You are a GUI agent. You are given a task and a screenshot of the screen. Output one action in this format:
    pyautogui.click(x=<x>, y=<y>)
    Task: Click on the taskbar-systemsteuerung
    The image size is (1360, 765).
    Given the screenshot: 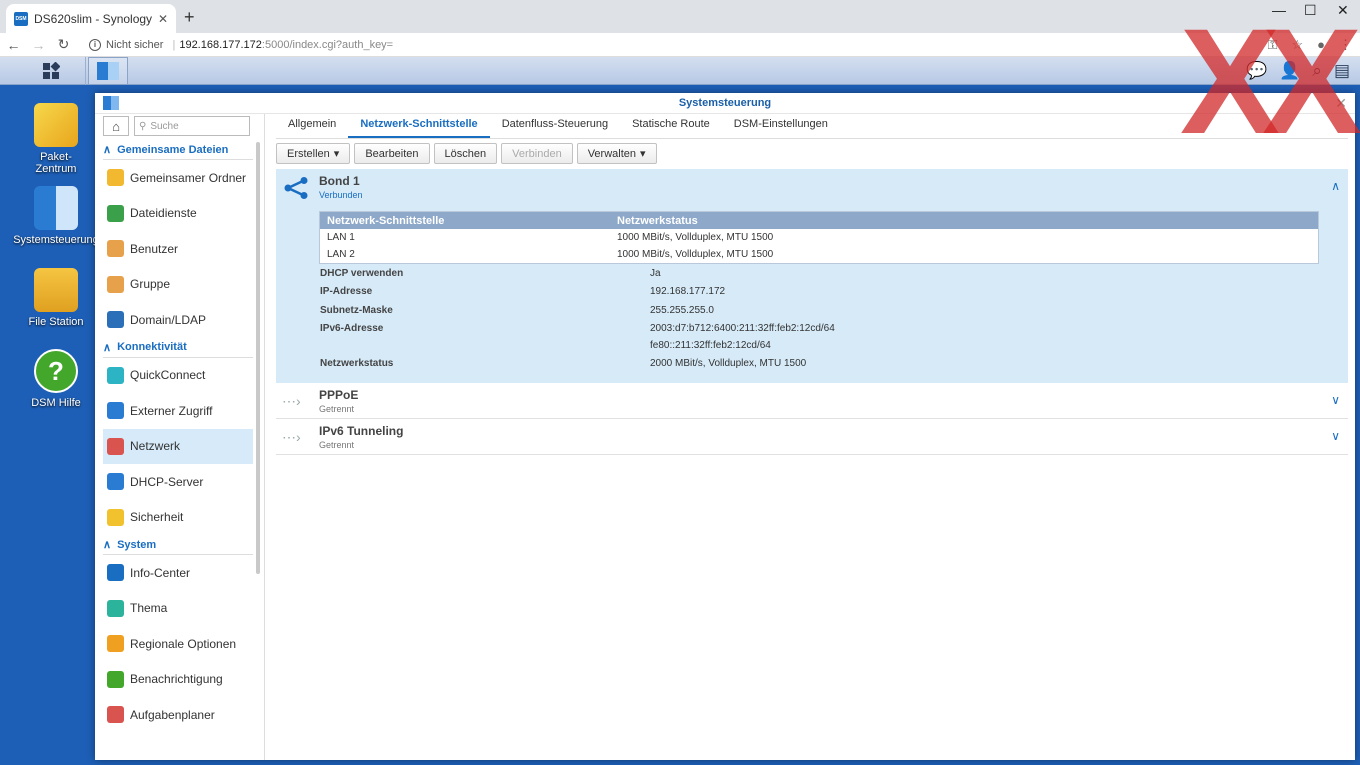 What is the action you would take?
    pyautogui.click(x=108, y=71)
    